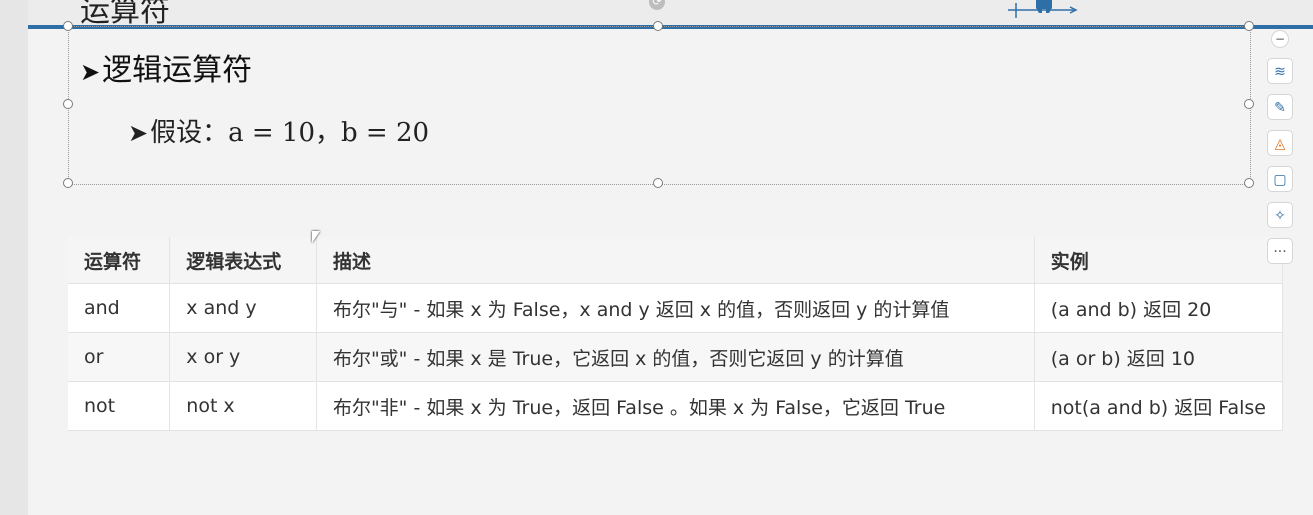 The height and width of the screenshot is (515, 1313). What do you see at coordinates (68, 183) in the screenshot?
I see `resize-handle-bottom-left` at bounding box center [68, 183].